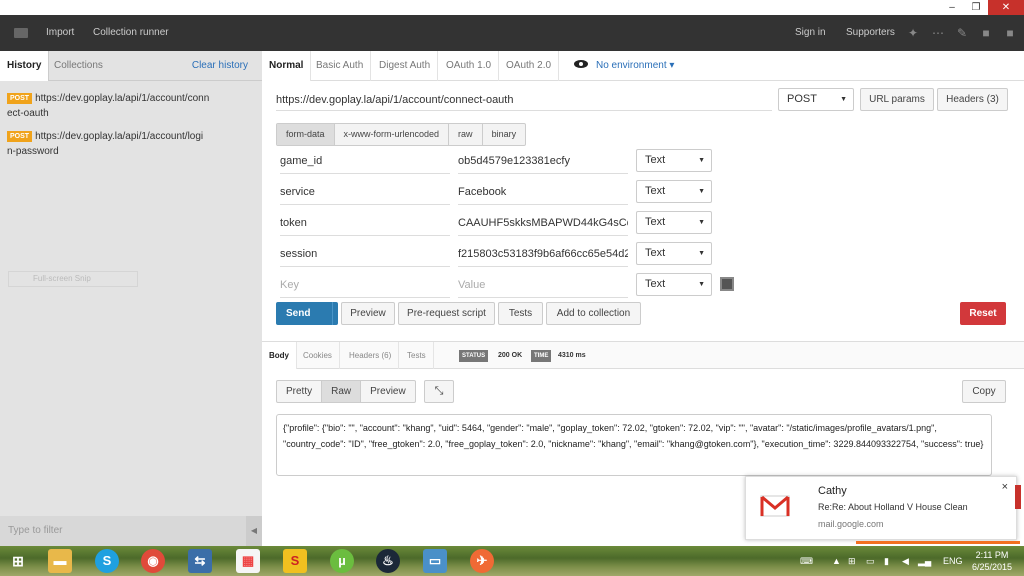 The width and height of the screenshot is (1024, 576). What do you see at coordinates (1006, 7) in the screenshot?
I see `close-window-button: ✕` at bounding box center [1006, 7].